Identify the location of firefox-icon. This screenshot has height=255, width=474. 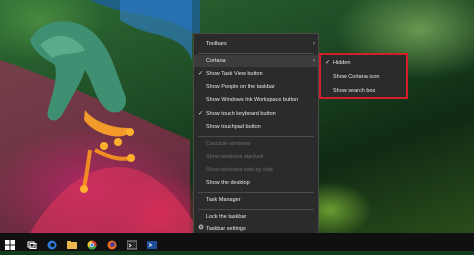
(112, 243).